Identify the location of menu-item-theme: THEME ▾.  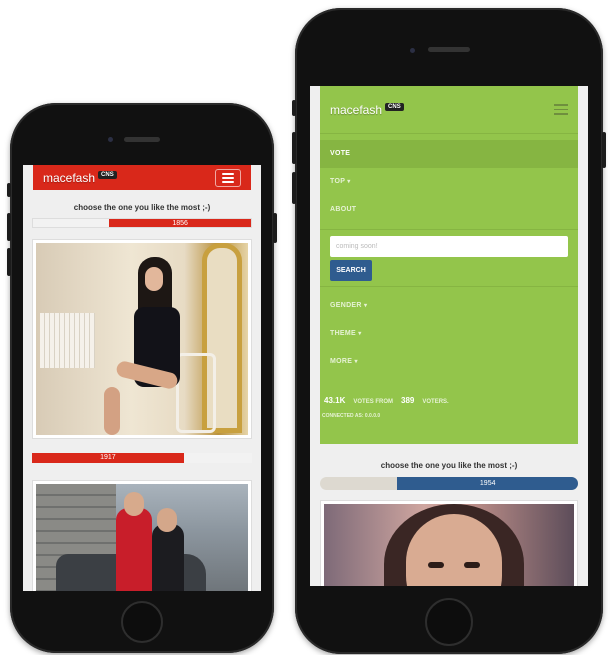
(449, 334).